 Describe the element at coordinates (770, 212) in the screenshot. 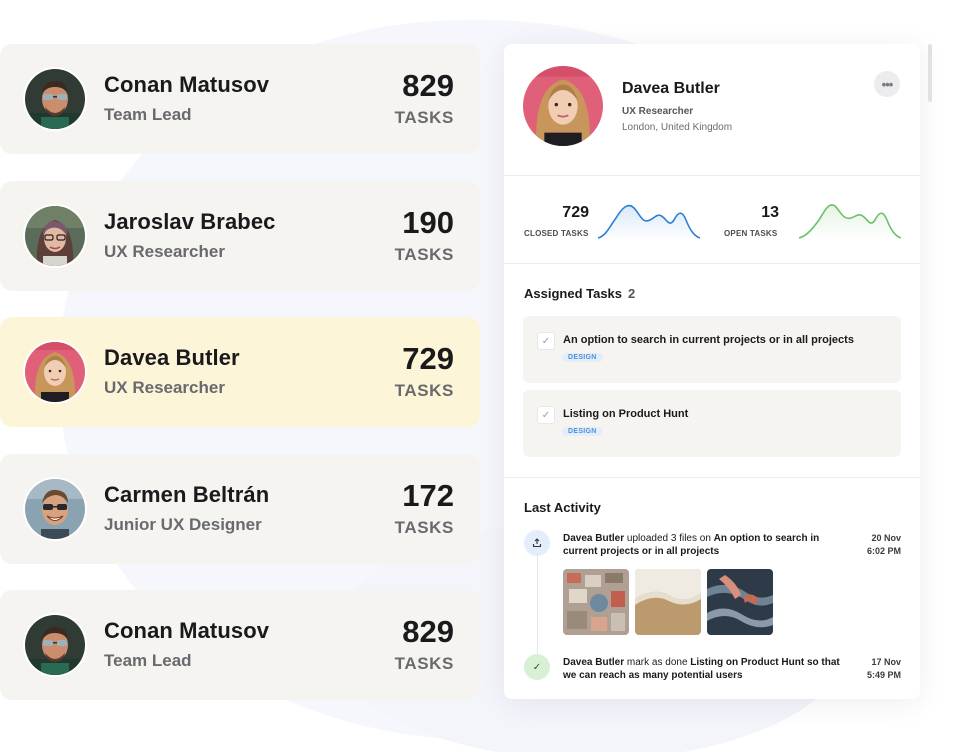

I see `open-tasks-value: 13` at that location.